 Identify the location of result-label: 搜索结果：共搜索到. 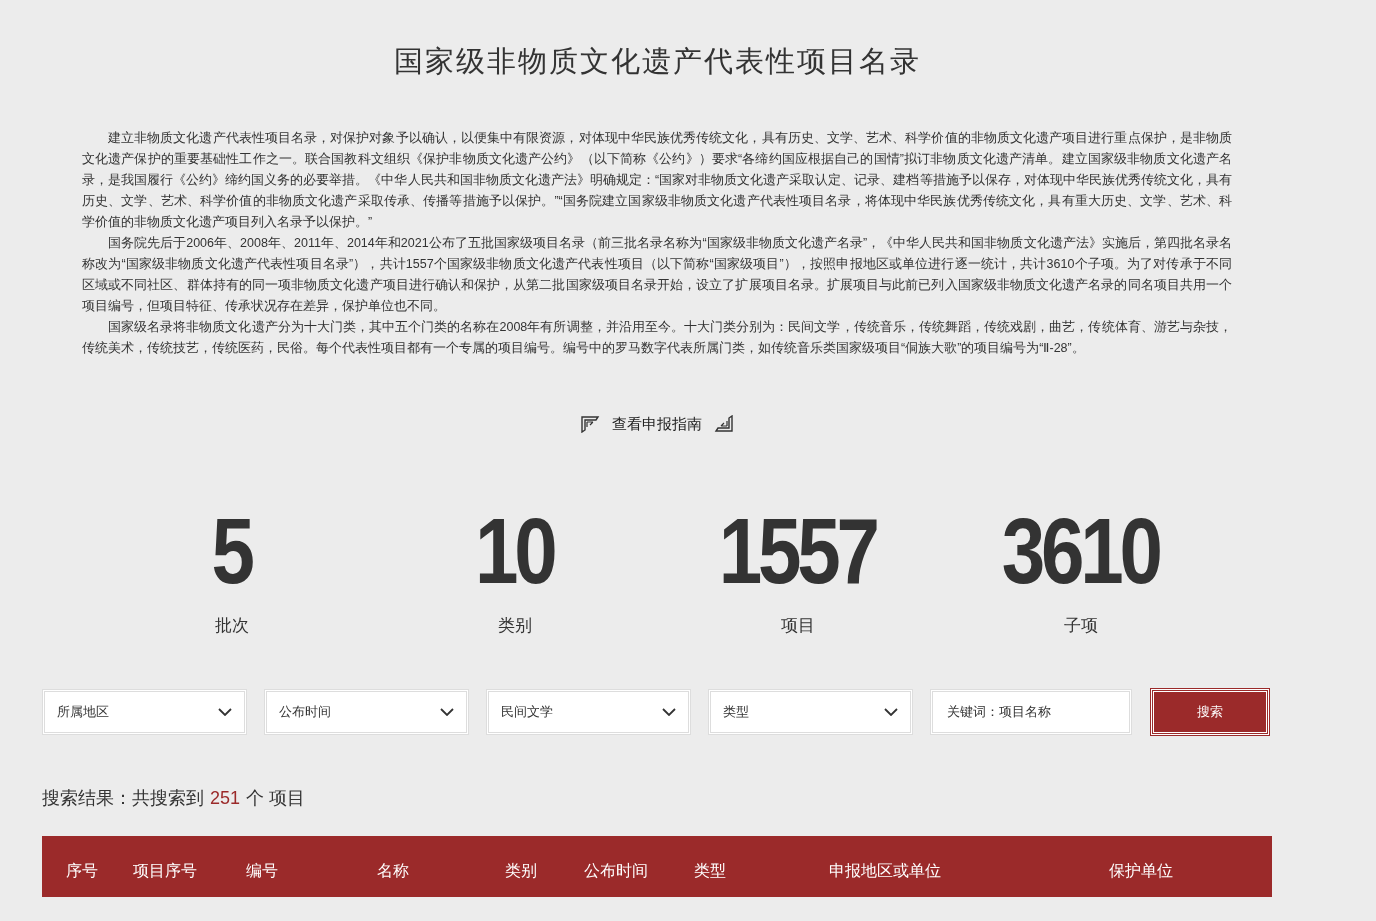
(123, 798).